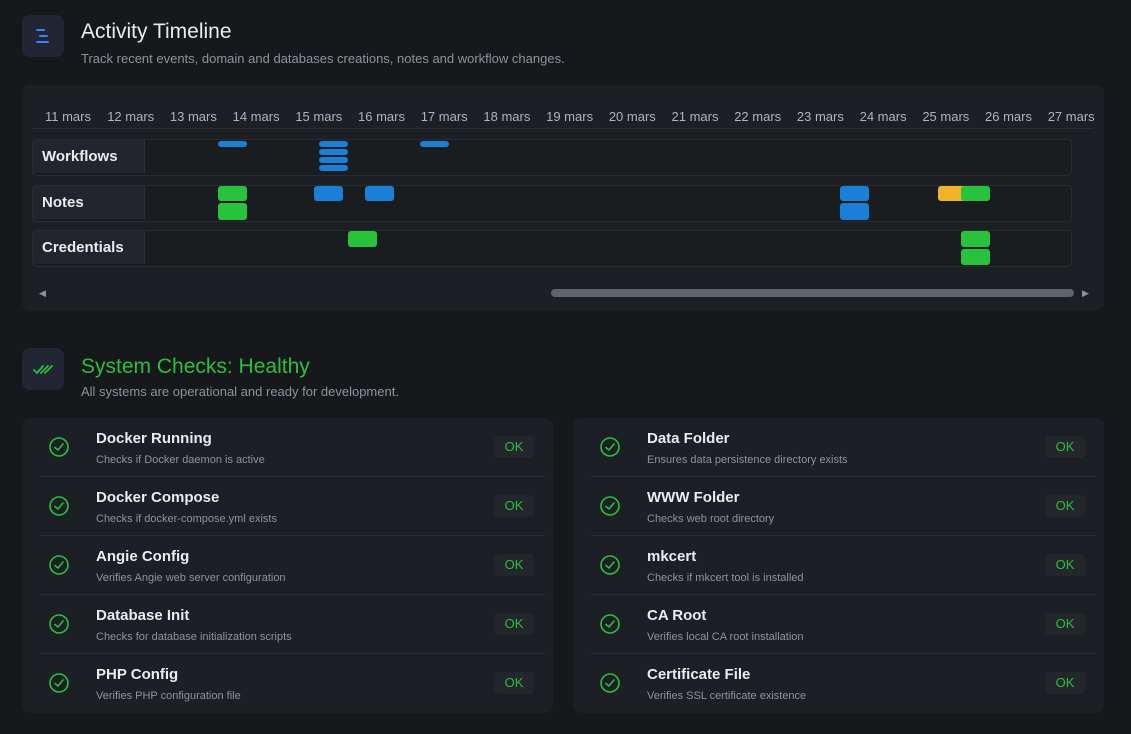  I want to click on date-axis-rule, so click(563, 128).